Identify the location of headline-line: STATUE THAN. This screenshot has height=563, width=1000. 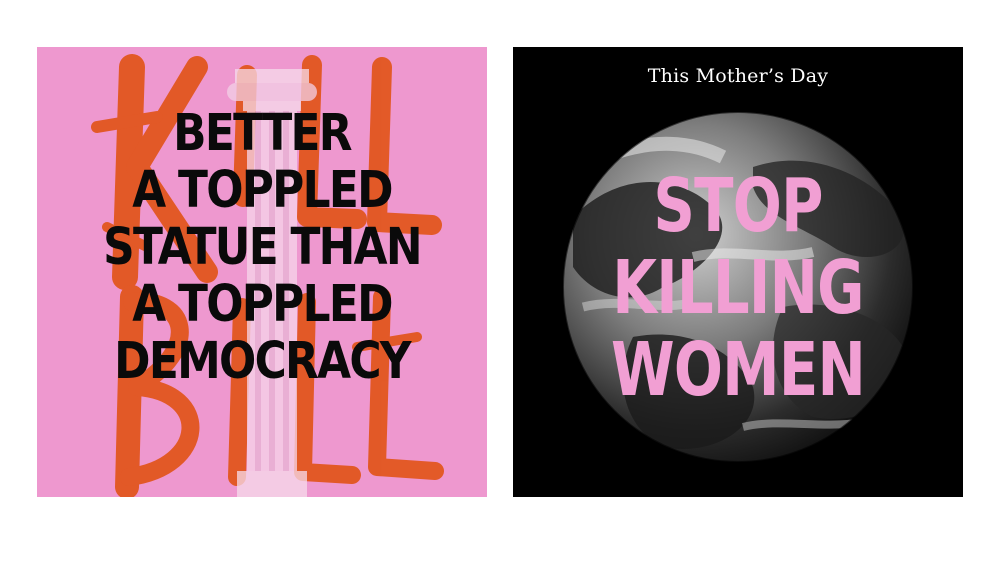
(262, 247).